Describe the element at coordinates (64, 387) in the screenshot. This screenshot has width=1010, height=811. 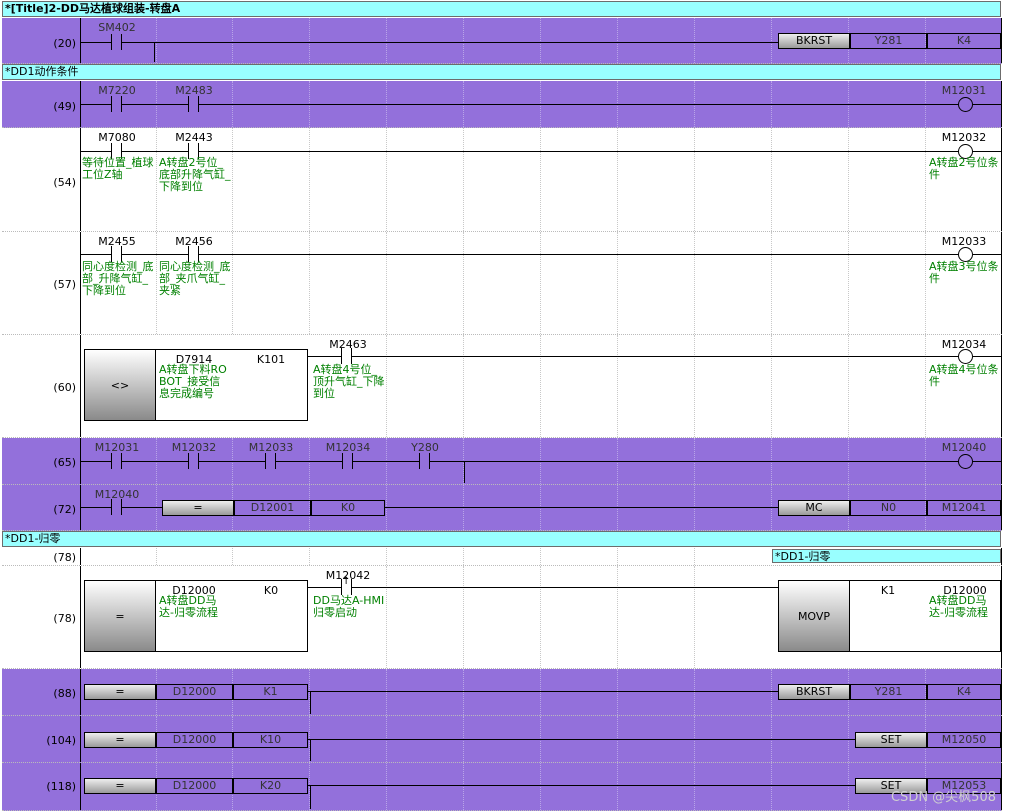
I see `step-number: (60)` at that location.